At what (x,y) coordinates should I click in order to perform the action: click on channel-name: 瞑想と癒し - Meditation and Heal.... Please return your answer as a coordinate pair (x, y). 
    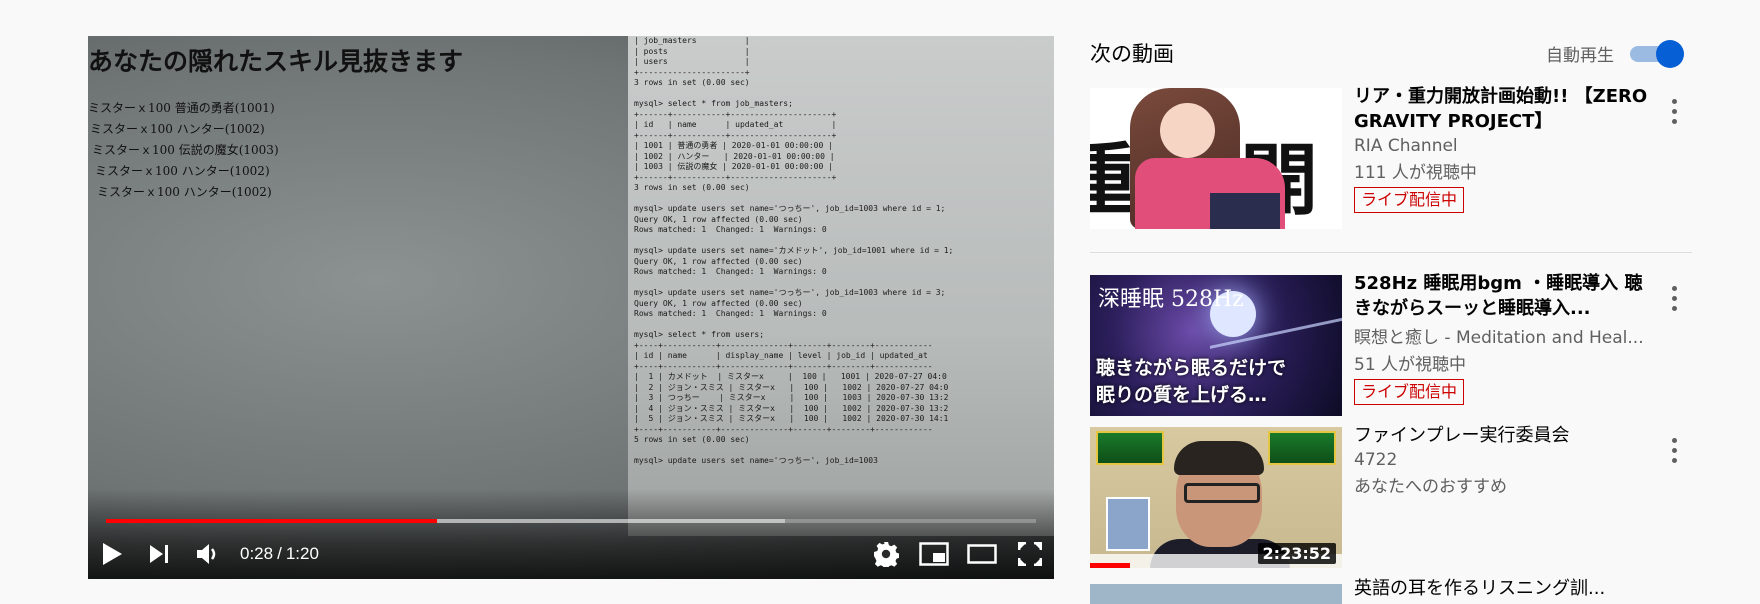
    Looking at the image, I should click on (1504, 335).